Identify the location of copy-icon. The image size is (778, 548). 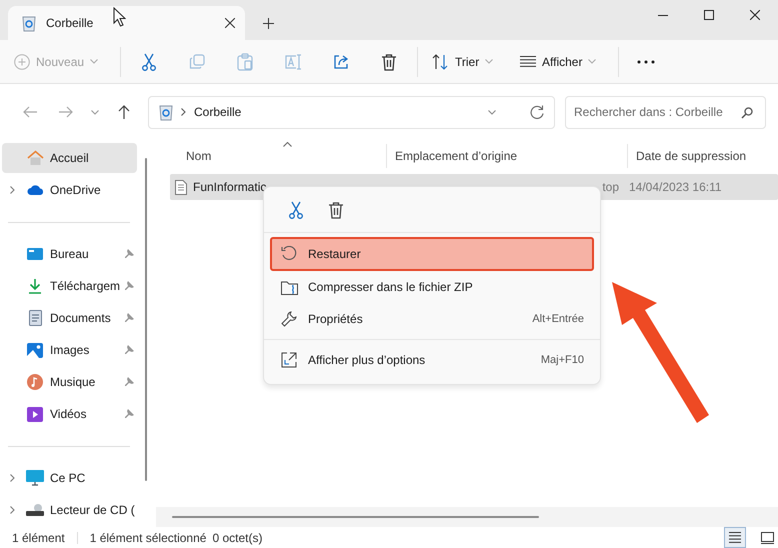
(197, 62).